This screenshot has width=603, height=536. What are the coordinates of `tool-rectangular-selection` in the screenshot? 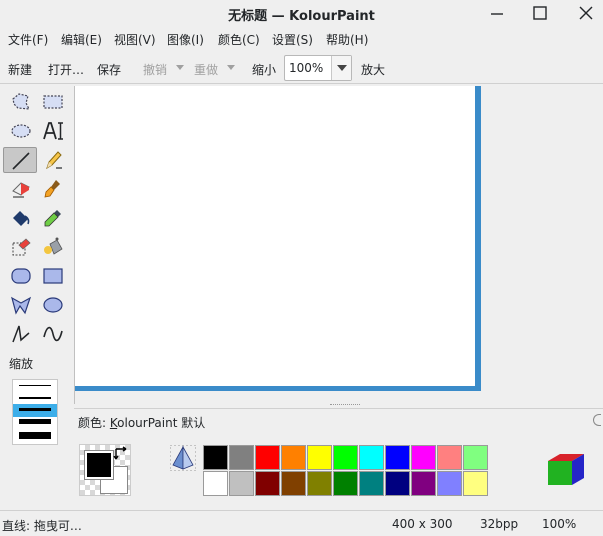 It's located at (53, 102).